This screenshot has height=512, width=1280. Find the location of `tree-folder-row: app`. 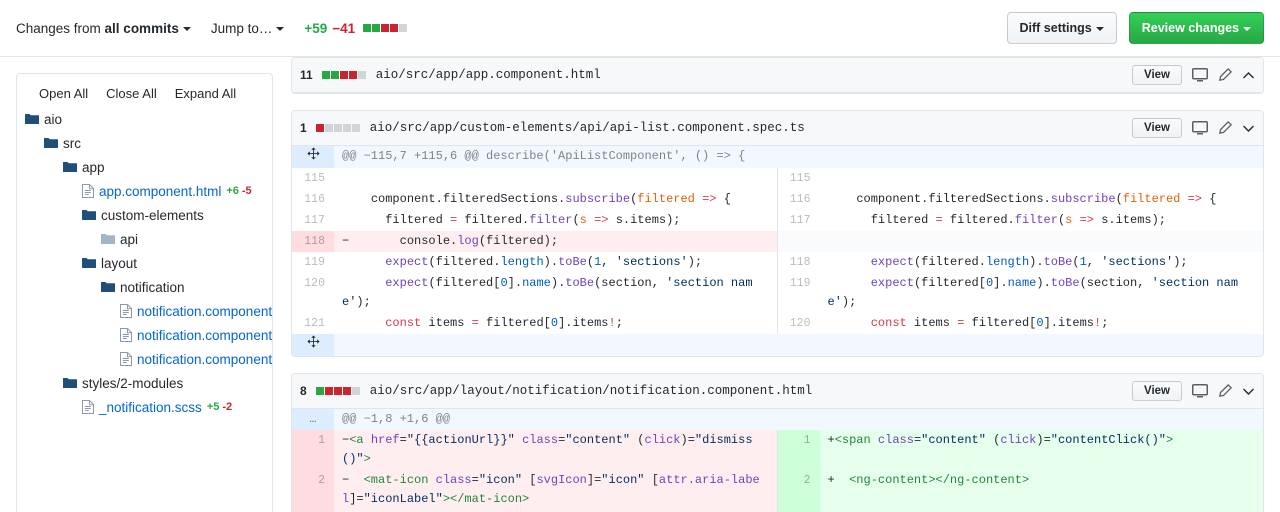

tree-folder-row: app is located at coordinates (144, 167).